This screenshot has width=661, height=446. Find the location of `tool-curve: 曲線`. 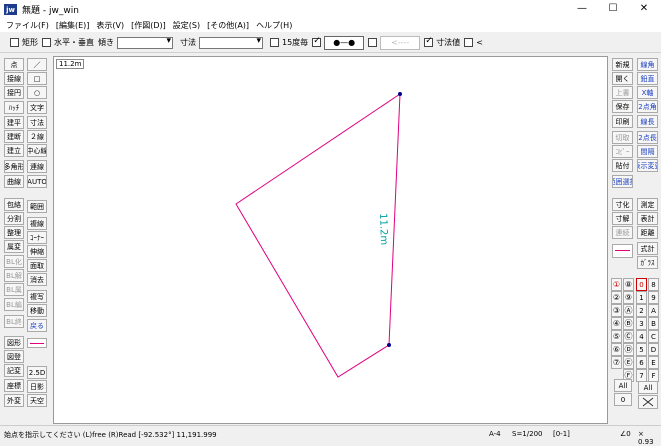

tool-curve: 曲線 is located at coordinates (14, 181).